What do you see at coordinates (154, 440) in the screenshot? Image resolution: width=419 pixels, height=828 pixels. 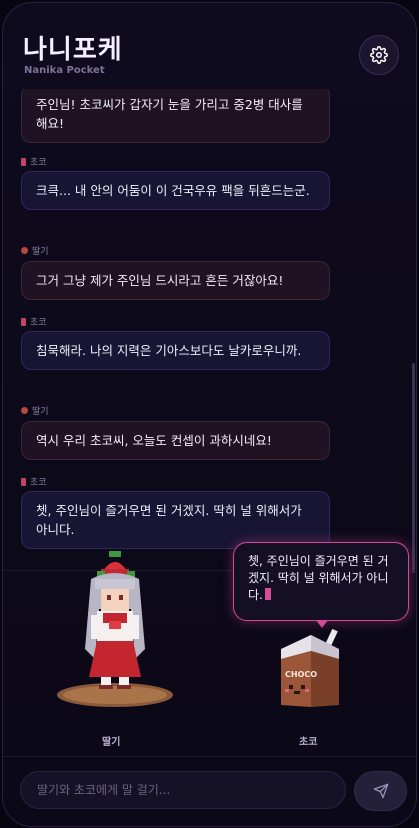 I see `message-text: 역시 우리 초코씨, 오늘도 컨셉이 과하시네요!` at bounding box center [154, 440].